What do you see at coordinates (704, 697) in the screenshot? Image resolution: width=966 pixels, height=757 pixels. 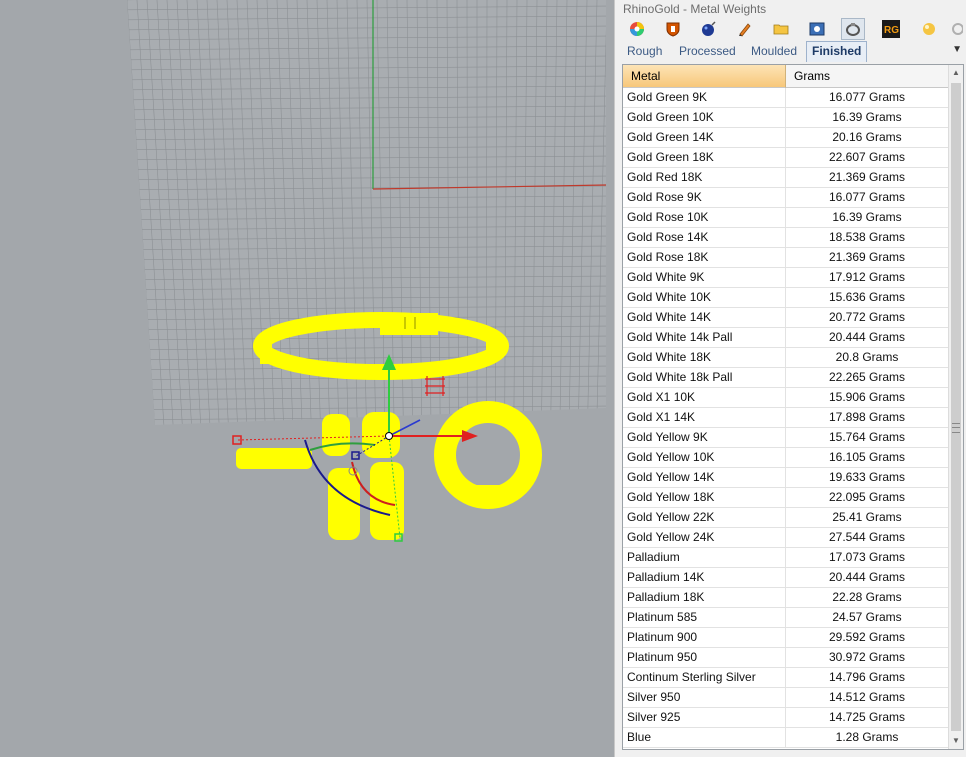 I see `metal-name-cell: Silver 950` at bounding box center [704, 697].